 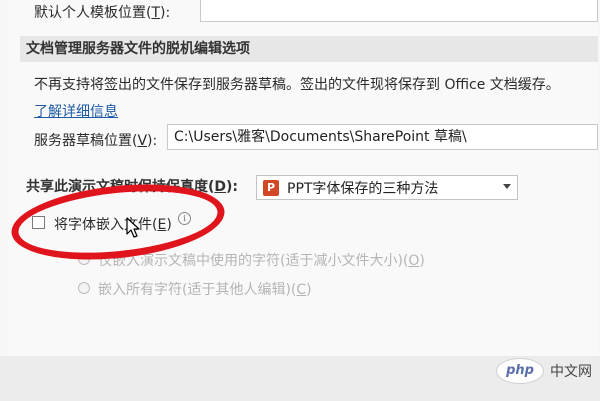 I want to click on server-drafts-input: C:\Users\雅客\Documents\SharePoint 草稿\, so click(x=382, y=137).